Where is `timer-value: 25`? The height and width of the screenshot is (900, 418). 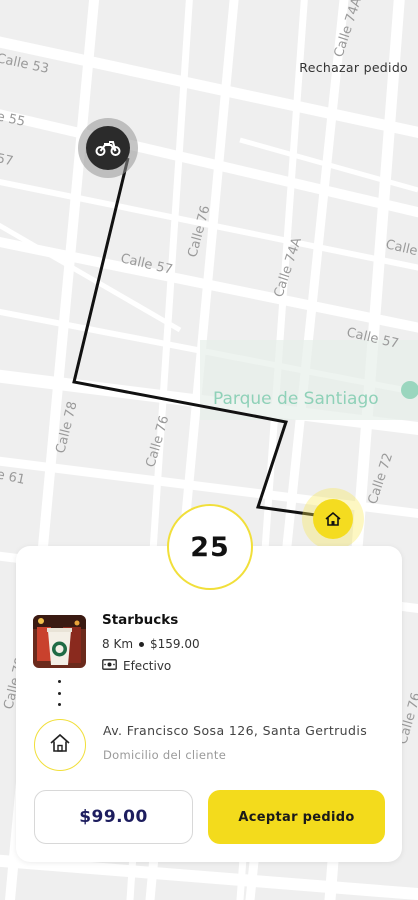
timer-value: 25 is located at coordinates (210, 547).